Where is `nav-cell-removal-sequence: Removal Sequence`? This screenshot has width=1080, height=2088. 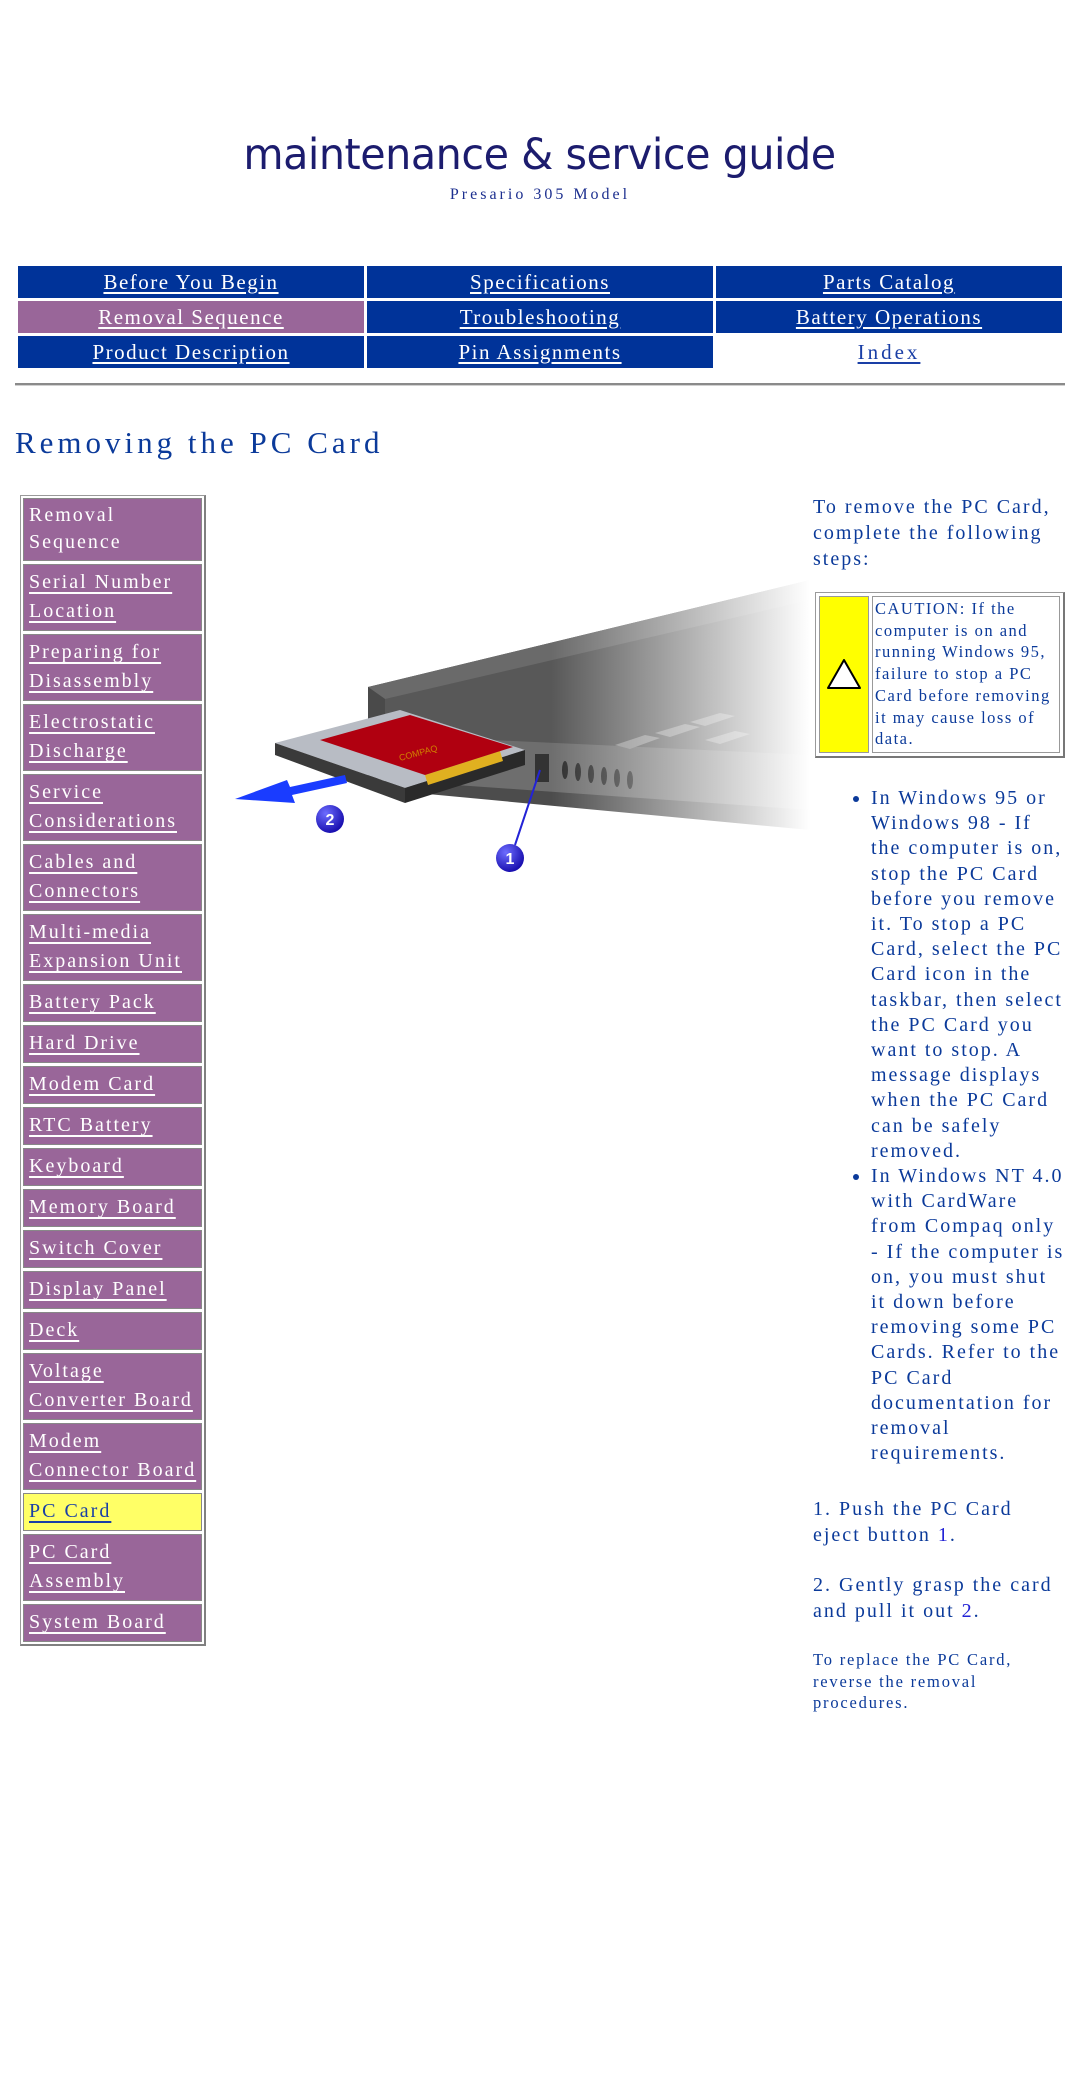
nav-cell-removal-sequence: Removal Sequence is located at coordinates (191, 317).